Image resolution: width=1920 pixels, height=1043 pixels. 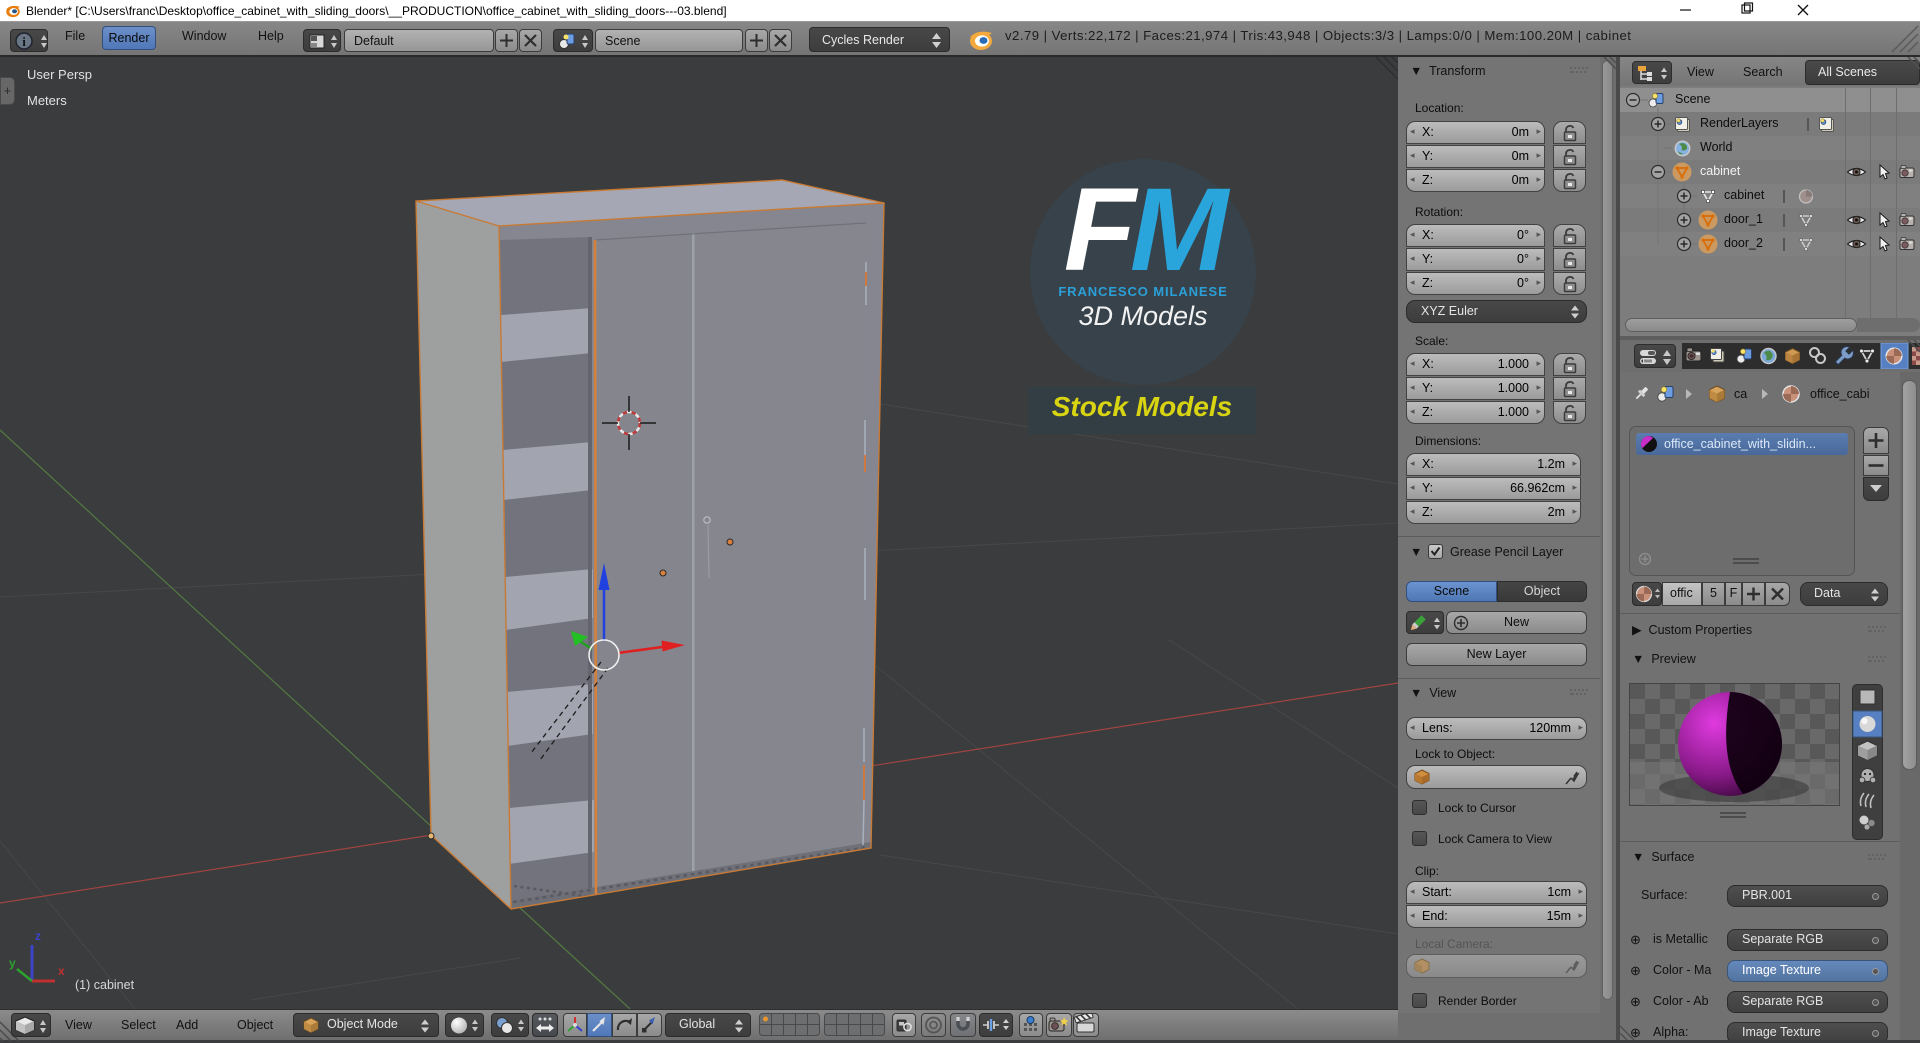 I want to click on svg-text: i, so click(x=24, y=41).